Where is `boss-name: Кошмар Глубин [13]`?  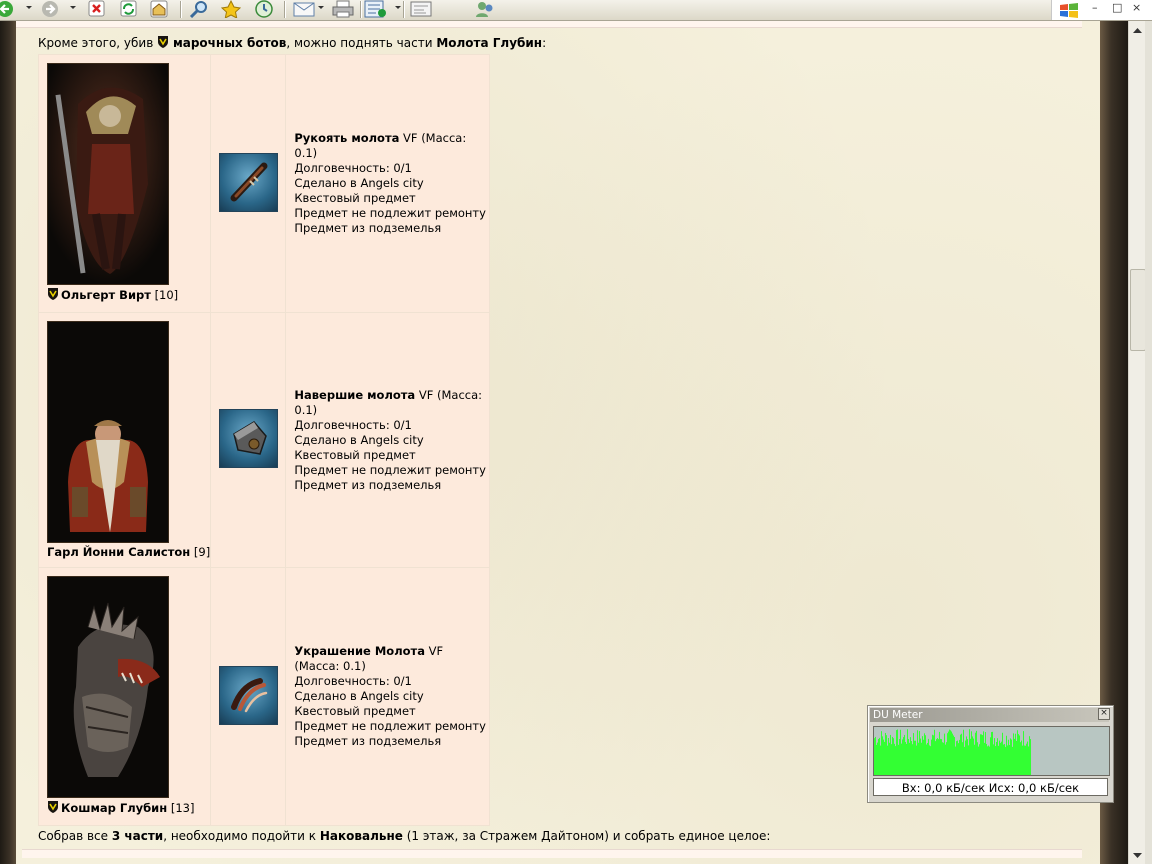 boss-name: Кошмар Глубин [13] is located at coordinates (128, 809).